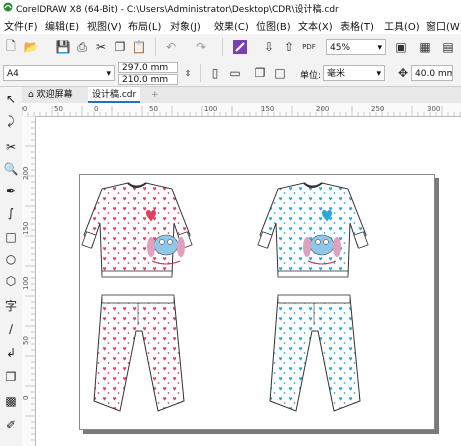 The width and height of the screenshot is (461, 446). Describe the element at coordinates (311, 76) in the screenshot. I see `units-label: 单位:` at that location.